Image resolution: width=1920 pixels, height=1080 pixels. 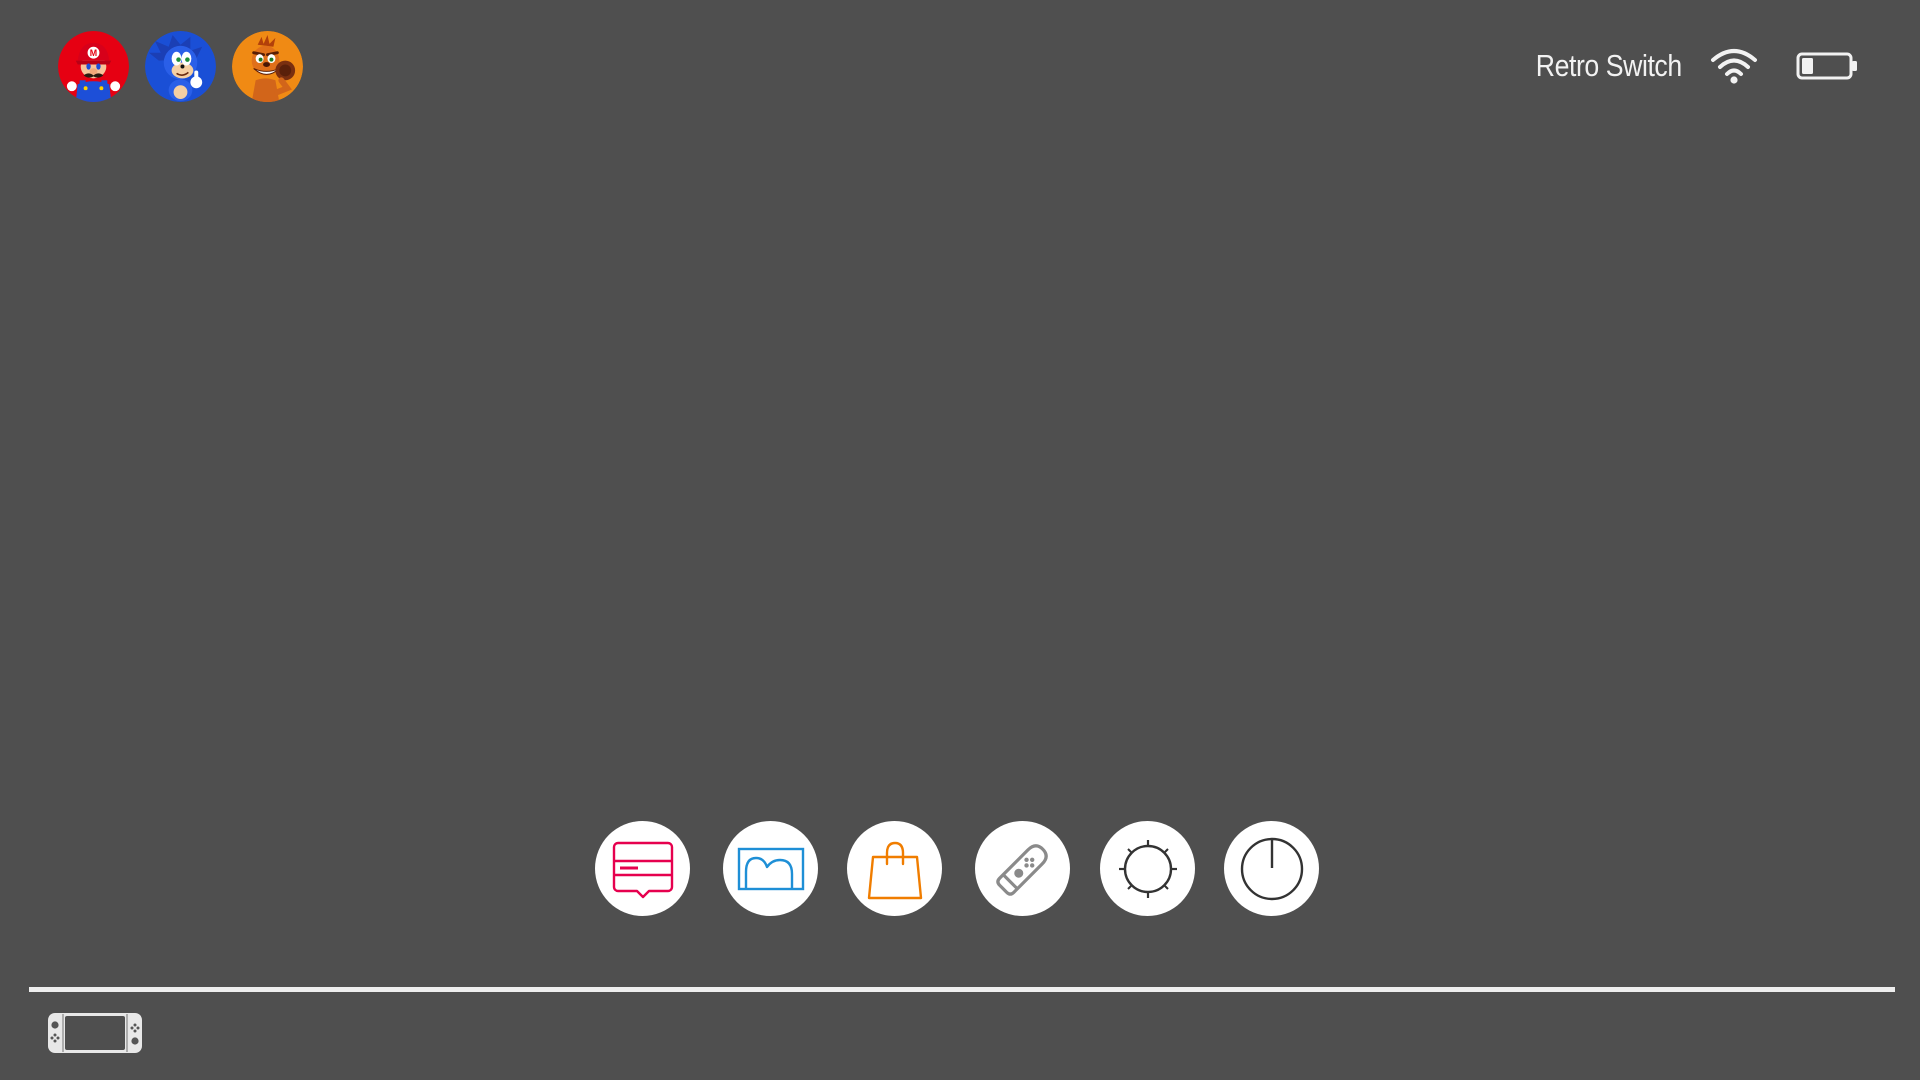 I want to click on power-icon, so click(x=1271, y=868).